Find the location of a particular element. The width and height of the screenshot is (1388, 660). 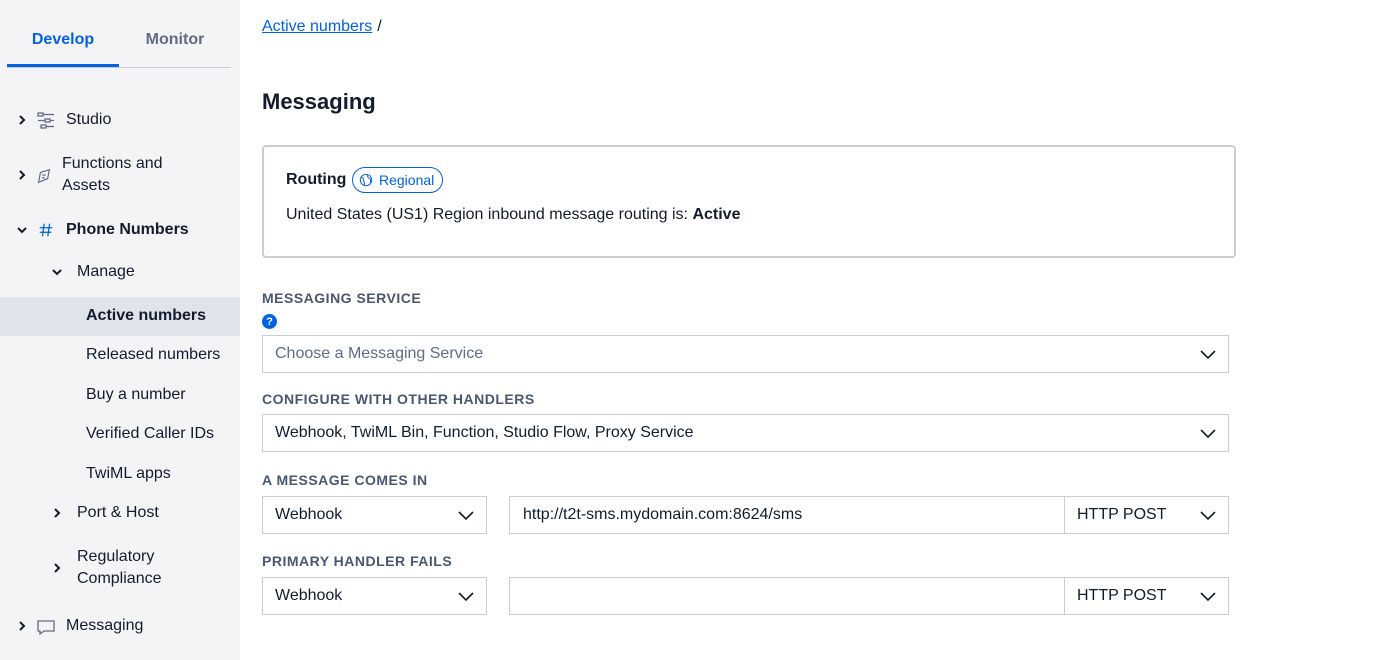

sidebar-item-buy-number: Buy a number is located at coordinates (120, 395).